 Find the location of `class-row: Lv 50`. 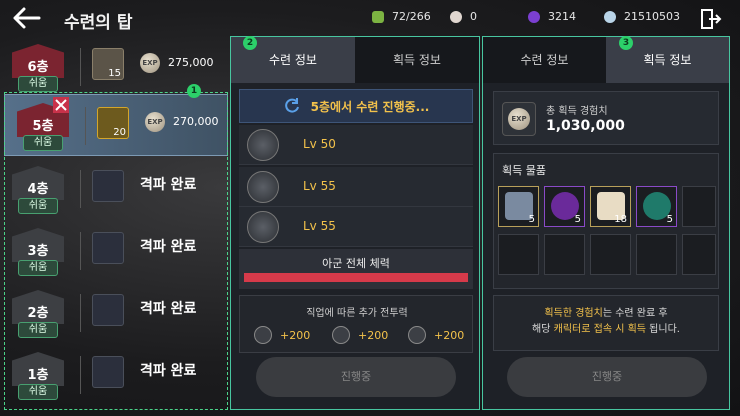

class-row: Lv 50 is located at coordinates (356, 145).